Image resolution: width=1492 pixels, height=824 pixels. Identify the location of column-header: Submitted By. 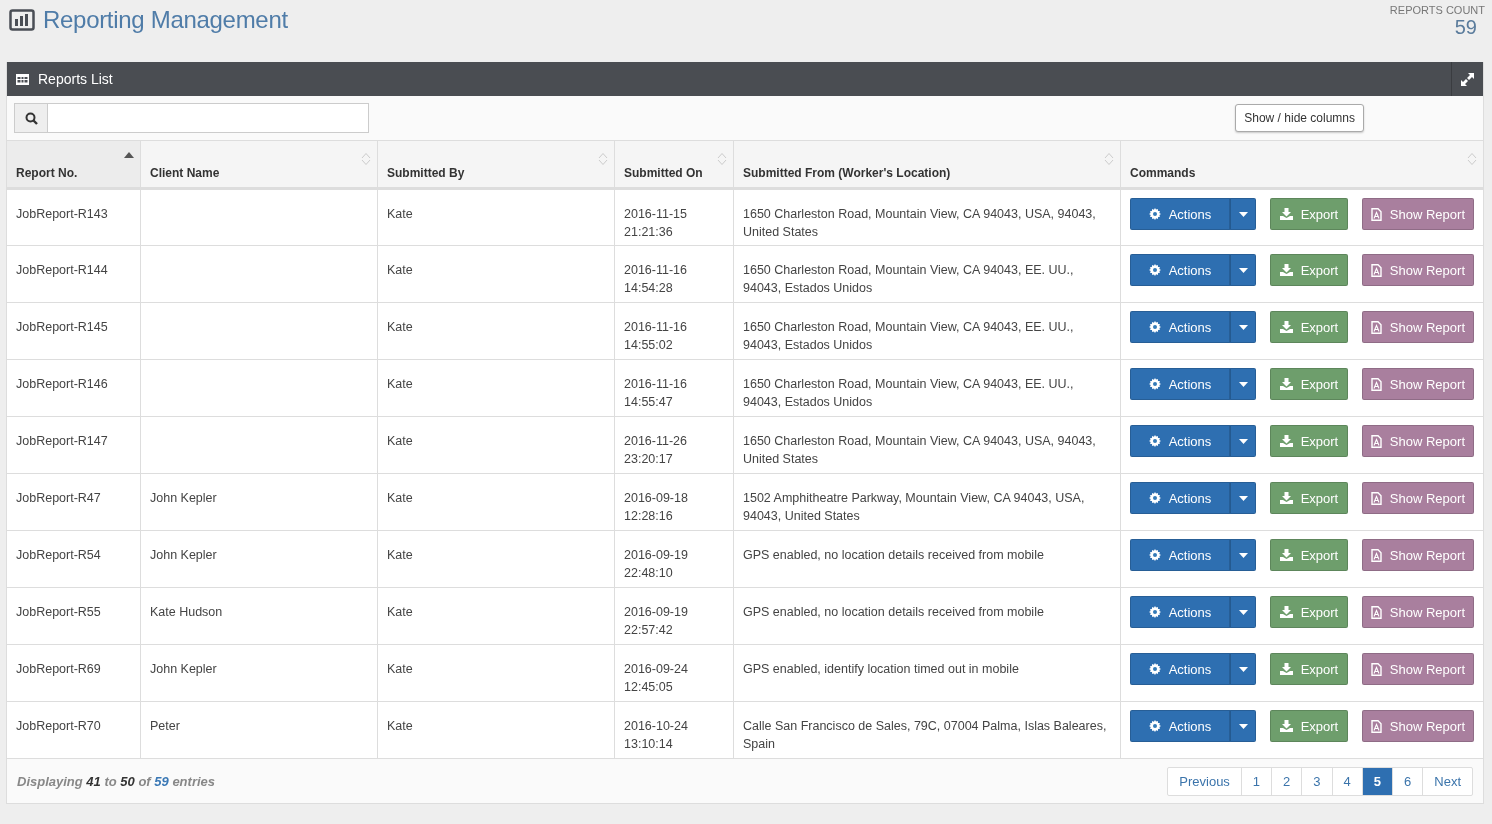
(496, 164).